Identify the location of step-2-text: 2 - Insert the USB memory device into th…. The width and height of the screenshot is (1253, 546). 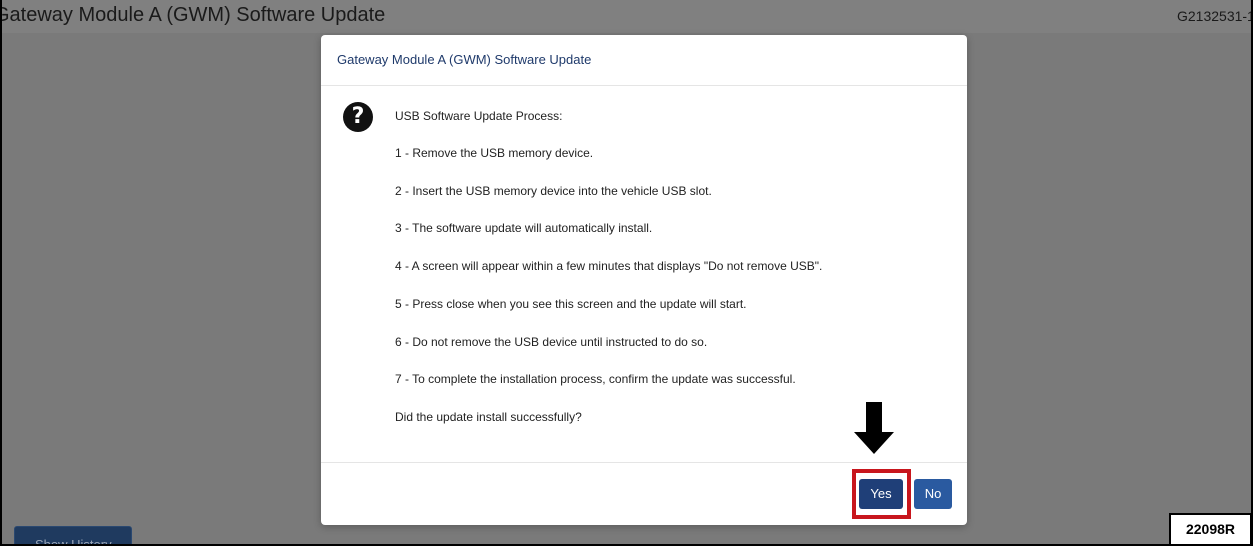
(553, 191).